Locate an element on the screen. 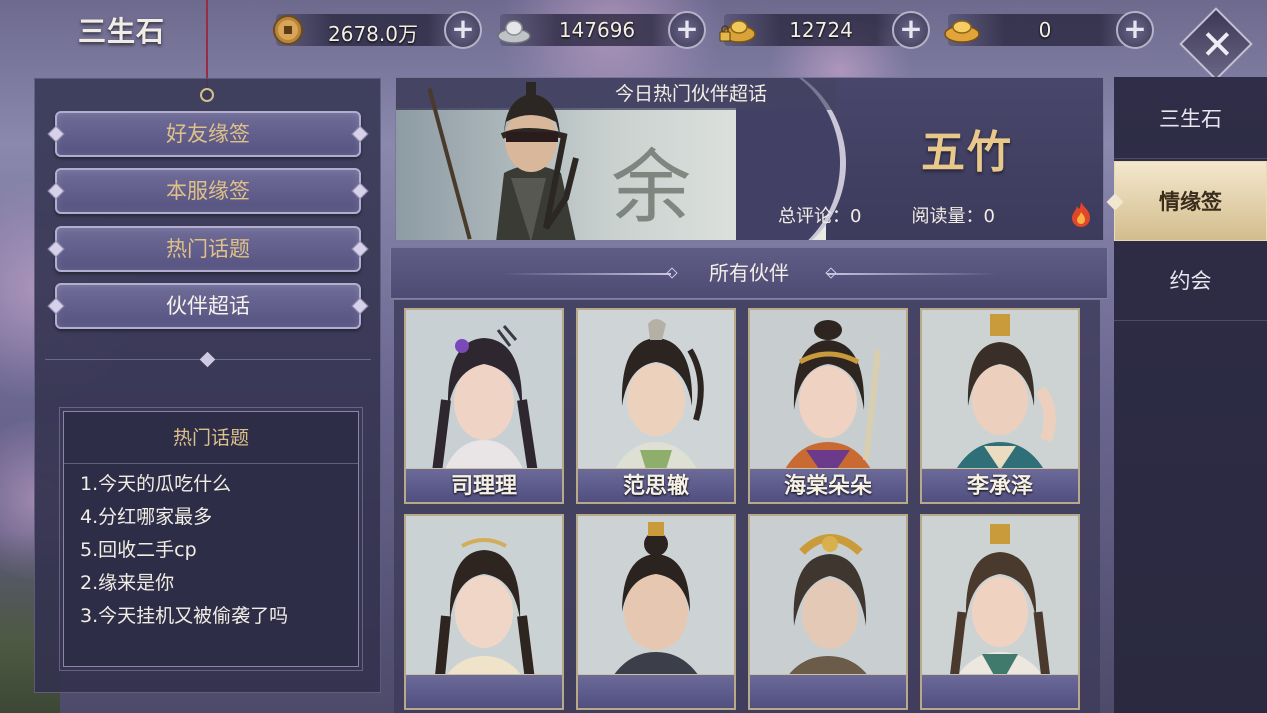 Image resolution: width=1267 pixels, height=713 pixels. comments-label: 总评论： is located at coordinates (814, 216).